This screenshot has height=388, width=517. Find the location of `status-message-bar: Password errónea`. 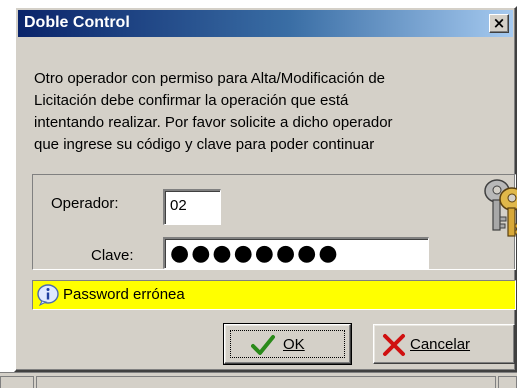

status-message-bar: Password errónea is located at coordinates (274, 295).